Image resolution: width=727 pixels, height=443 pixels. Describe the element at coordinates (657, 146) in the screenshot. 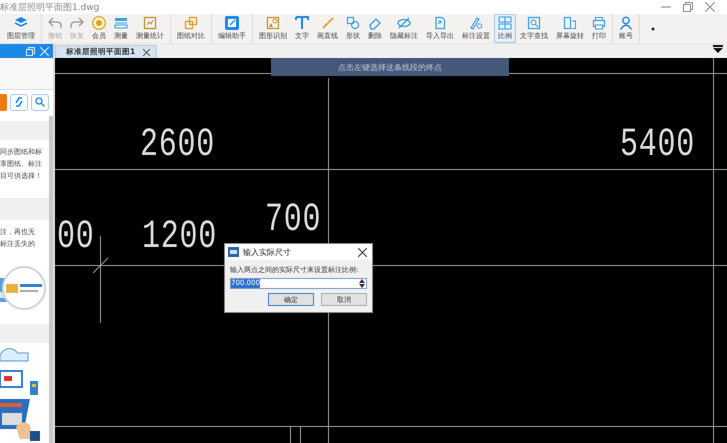

I see `dimension-text: 5400` at that location.